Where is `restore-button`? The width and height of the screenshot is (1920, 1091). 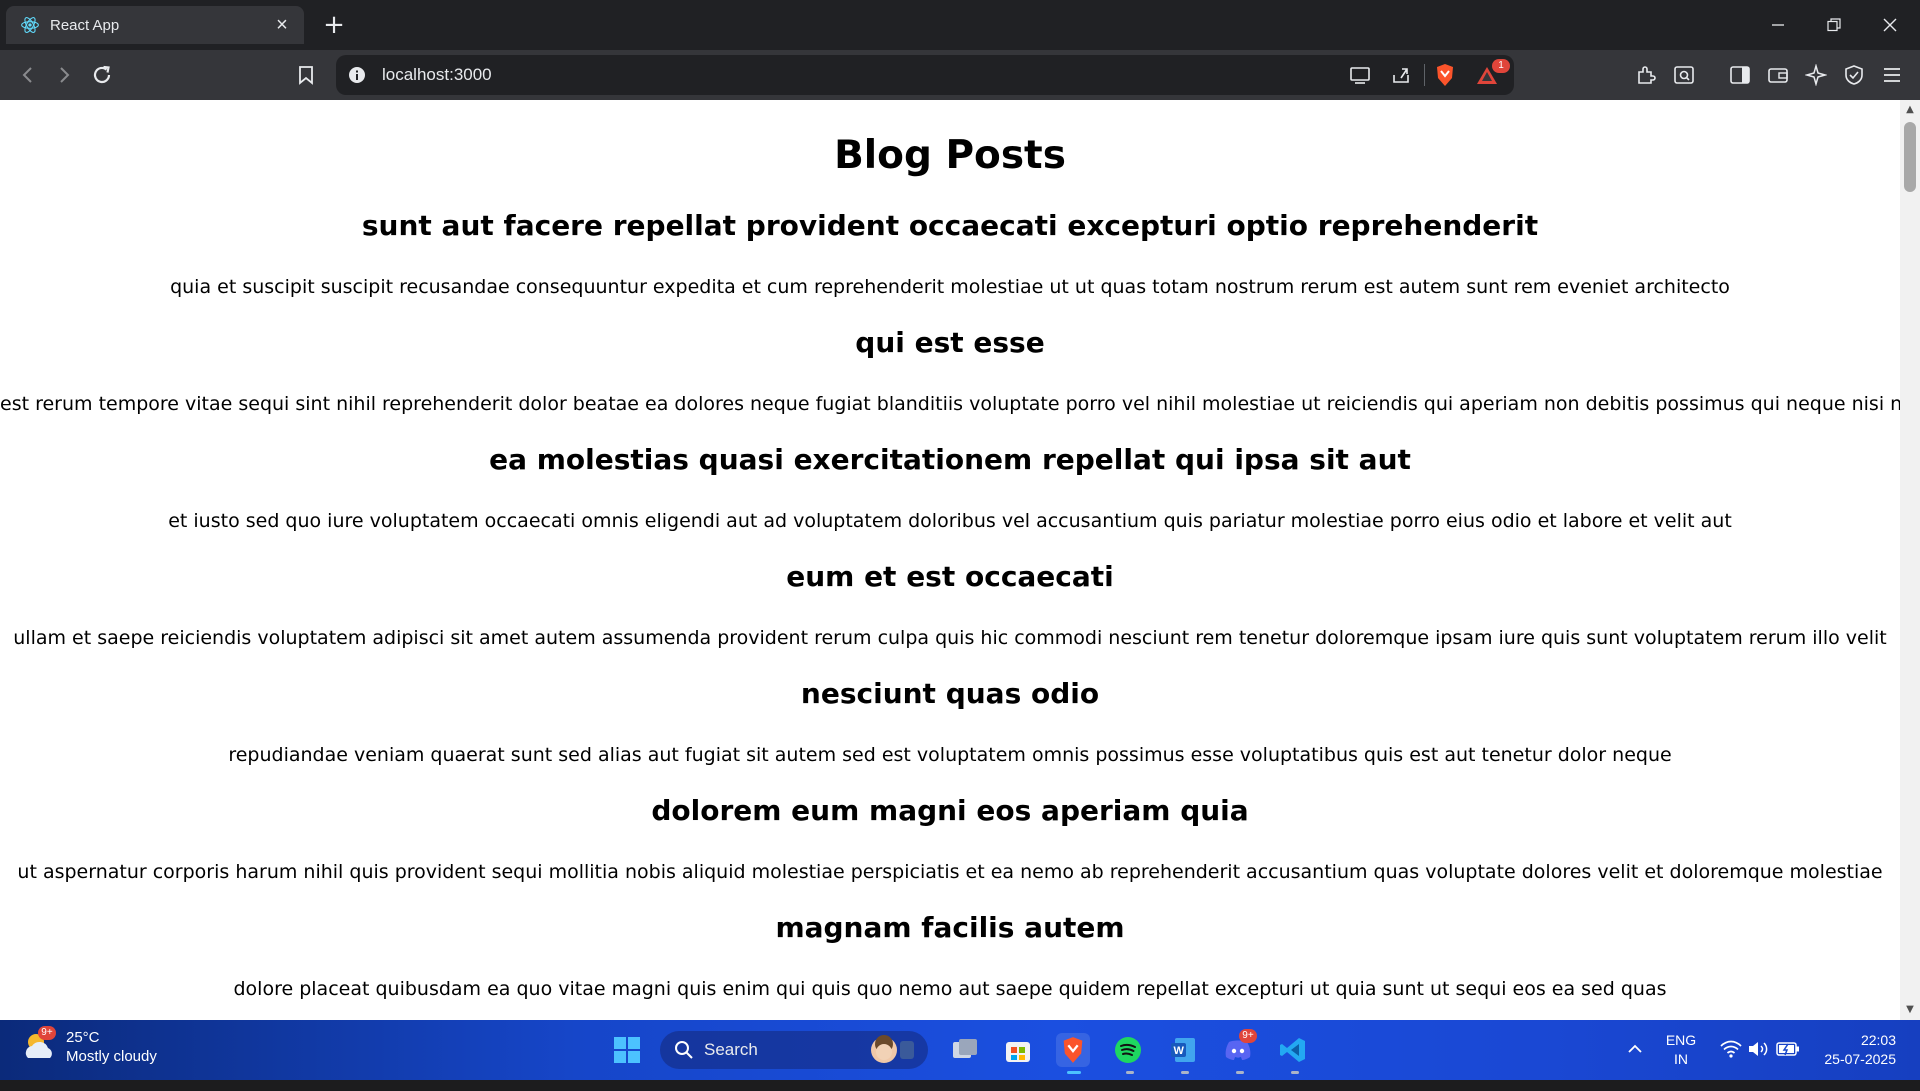 restore-button is located at coordinates (1834, 25).